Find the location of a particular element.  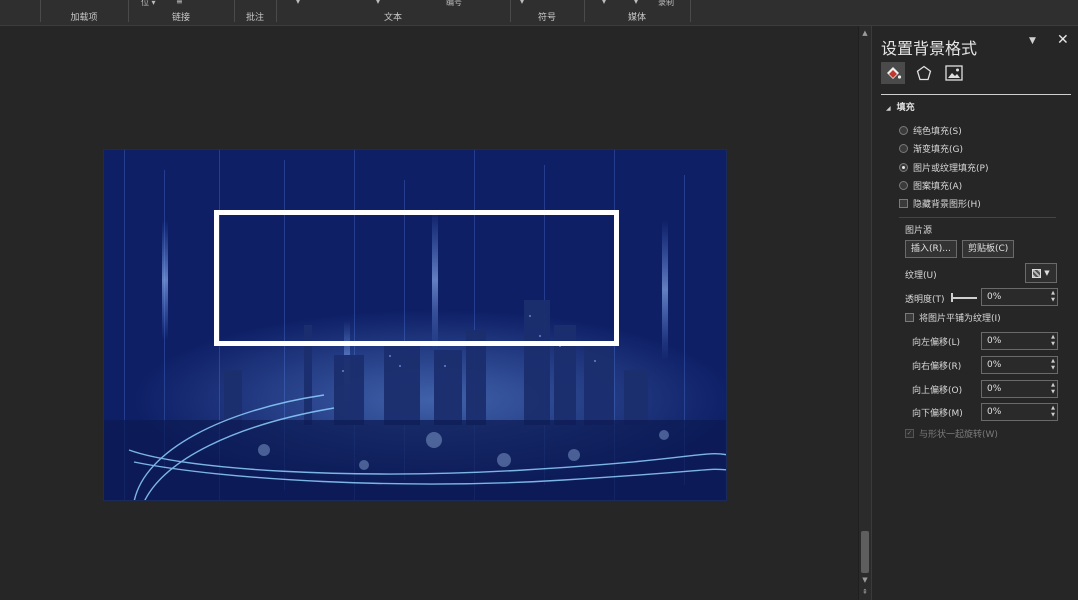

ribbon-group-title: 链接 is located at coordinates (180, 18).